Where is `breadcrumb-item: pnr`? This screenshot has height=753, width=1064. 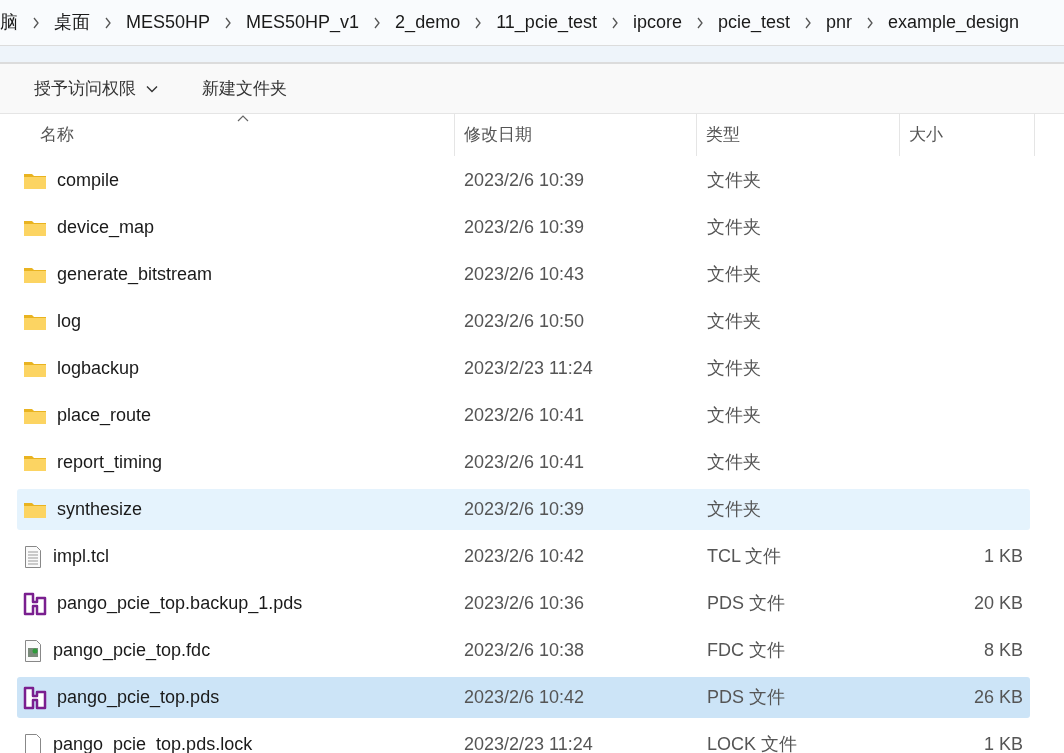 breadcrumb-item: pnr is located at coordinates (839, 22).